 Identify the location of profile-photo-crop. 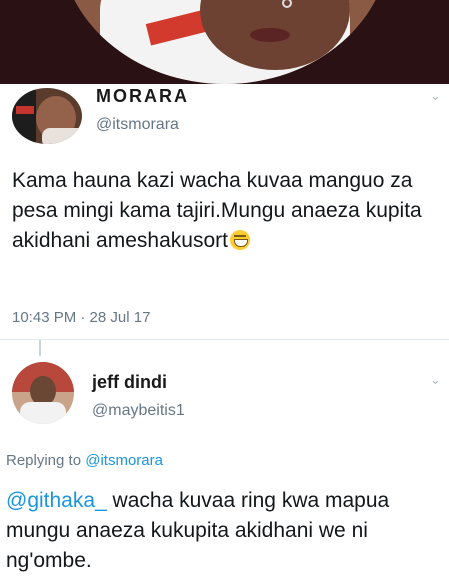
(225, 42).